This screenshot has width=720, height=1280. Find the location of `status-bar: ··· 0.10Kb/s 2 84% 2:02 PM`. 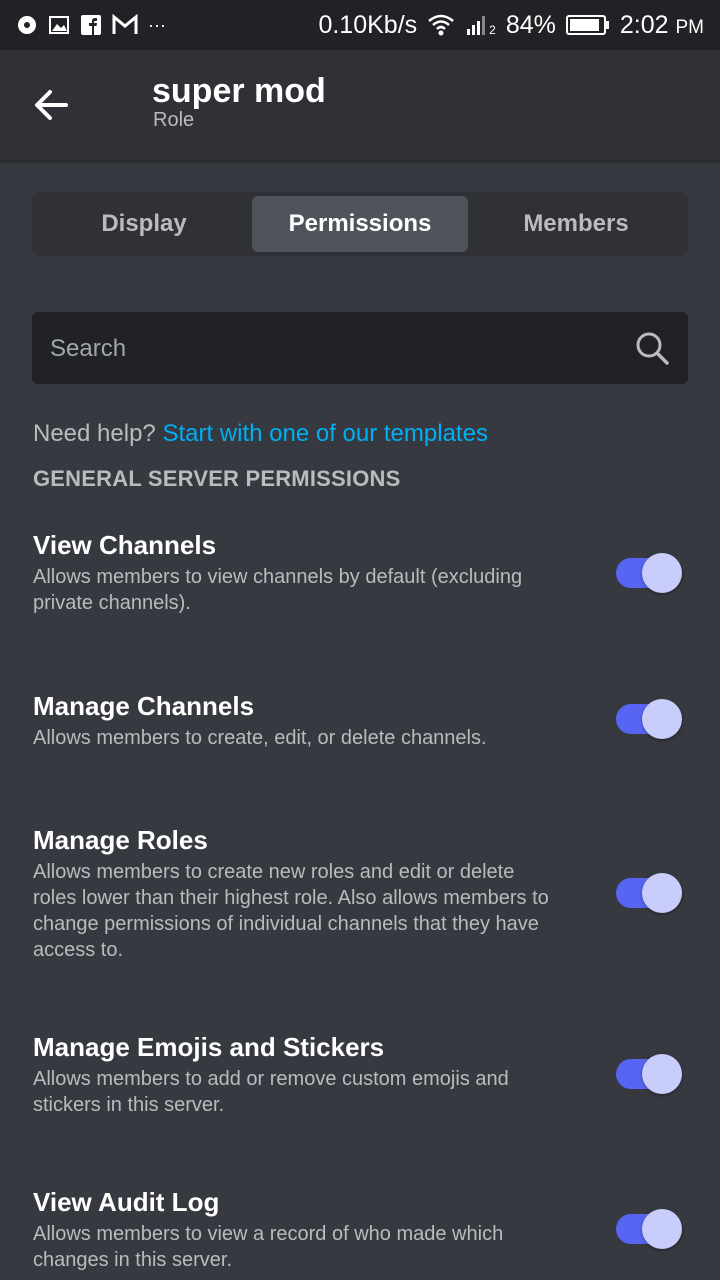

status-bar: ··· 0.10Kb/s 2 84% 2:02 PM is located at coordinates (360, 25).